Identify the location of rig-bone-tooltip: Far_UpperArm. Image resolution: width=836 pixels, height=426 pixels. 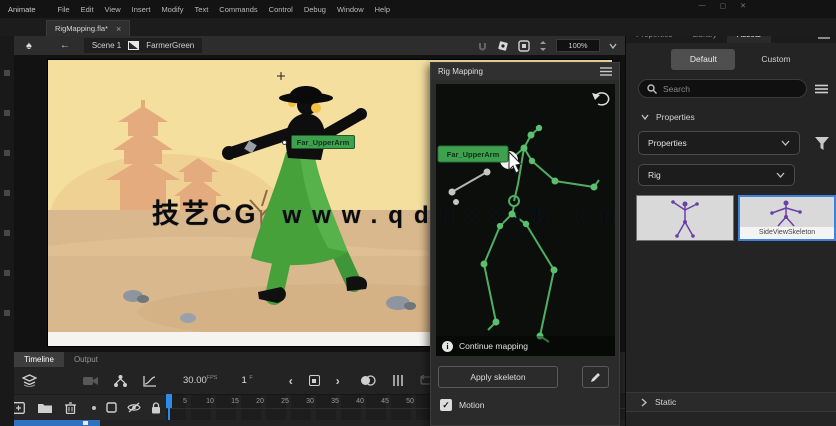
(473, 154).